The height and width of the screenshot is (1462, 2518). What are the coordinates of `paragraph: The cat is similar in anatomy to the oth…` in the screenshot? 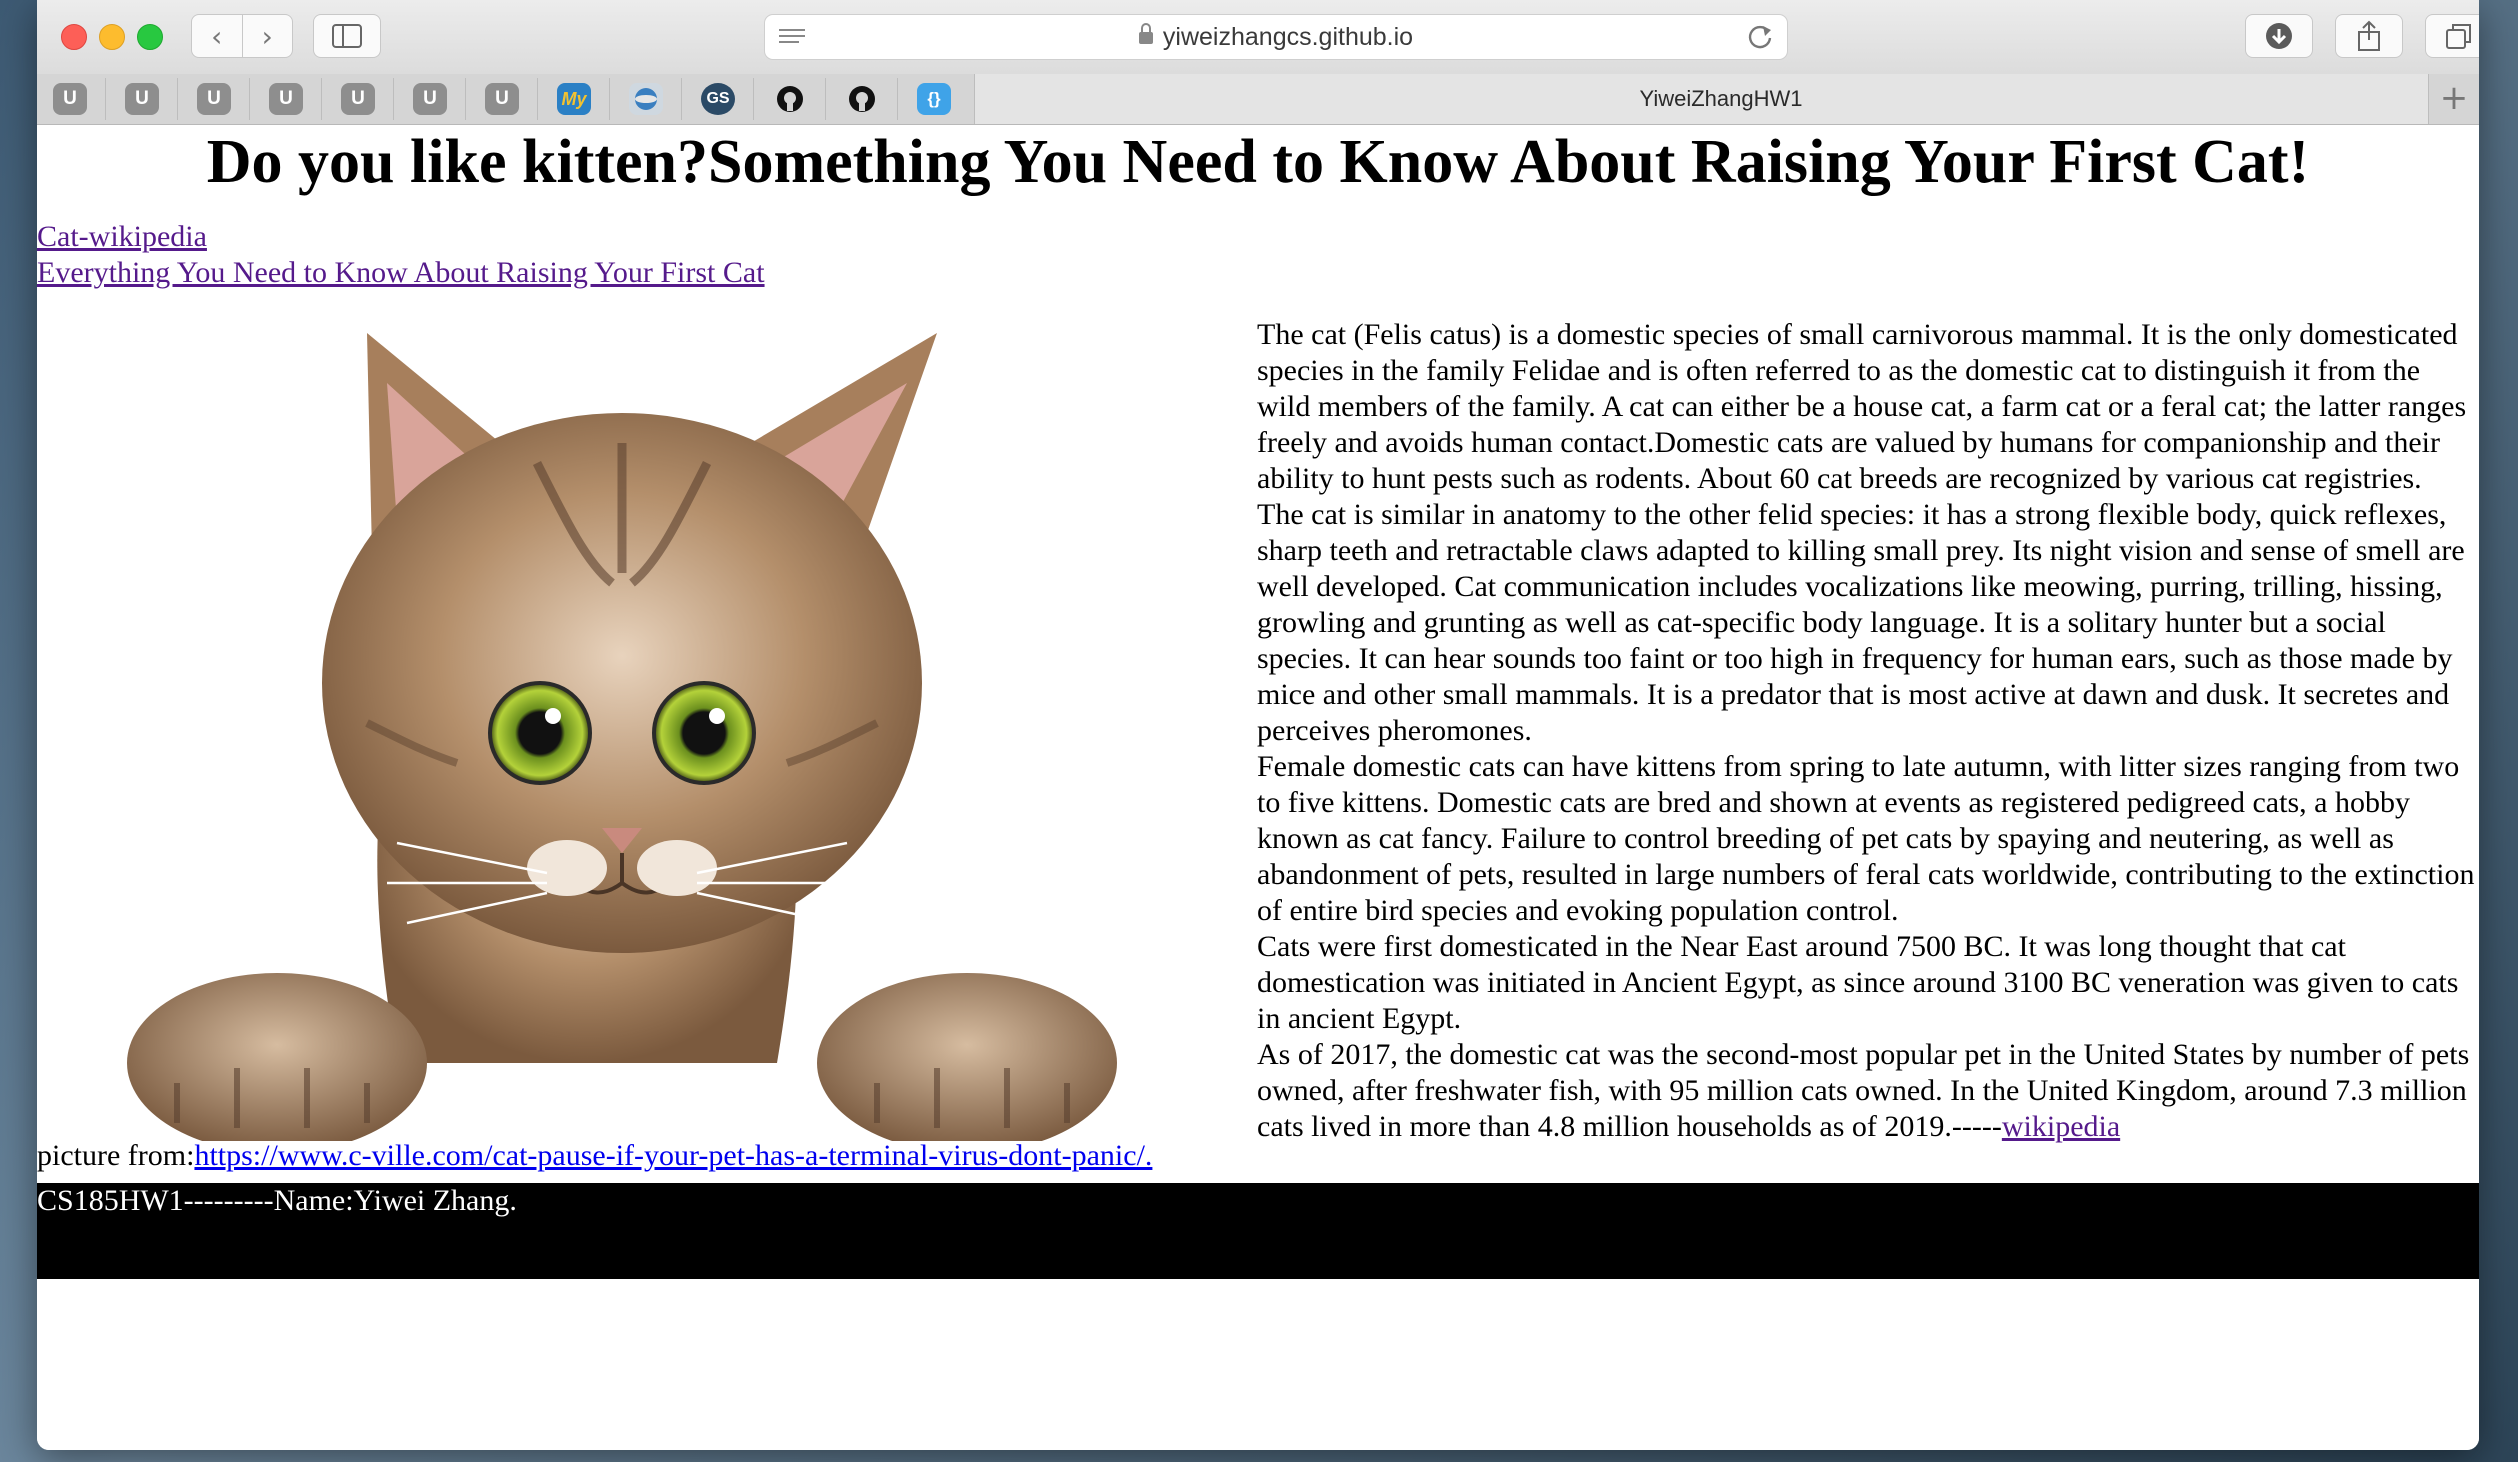 It's located at (1861, 622).